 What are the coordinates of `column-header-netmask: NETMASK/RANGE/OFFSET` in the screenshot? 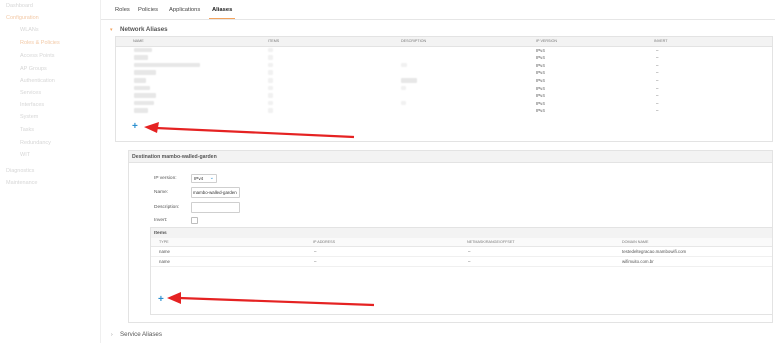 It's located at (491, 242).